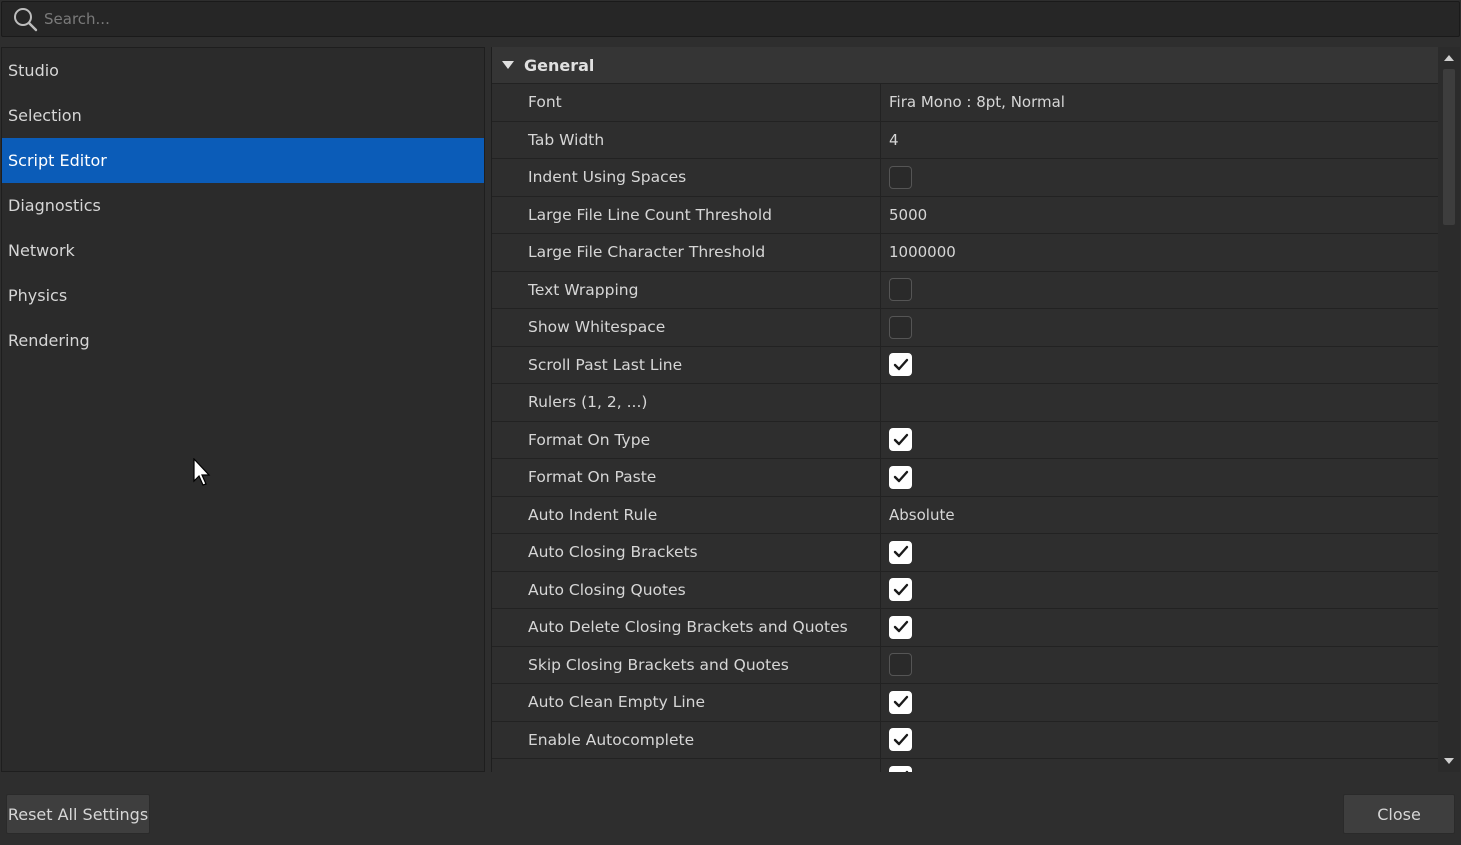 The width and height of the screenshot is (1461, 845). What do you see at coordinates (686, 627) in the screenshot?
I see `setting-label: Auto Delete Closing Brackets and Quotes` at bounding box center [686, 627].